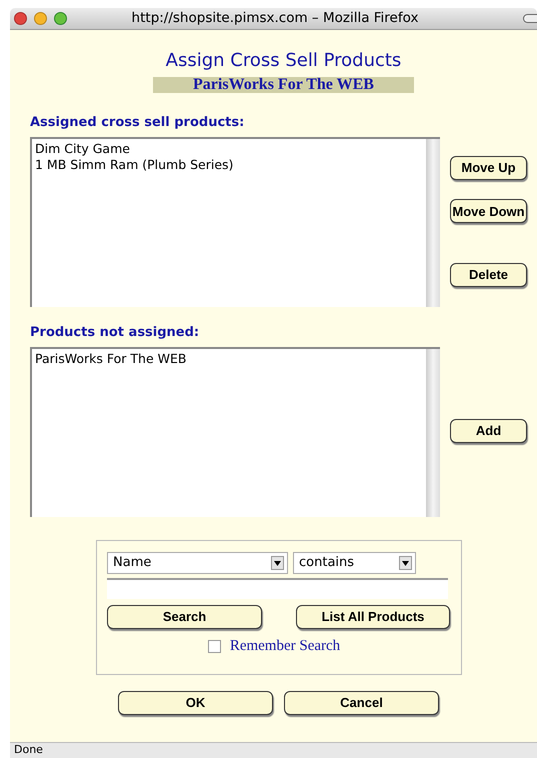 This screenshot has width=537, height=758. Describe the element at coordinates (373, 617) in the screenshot. I see `form-button: List All Products` at that location.